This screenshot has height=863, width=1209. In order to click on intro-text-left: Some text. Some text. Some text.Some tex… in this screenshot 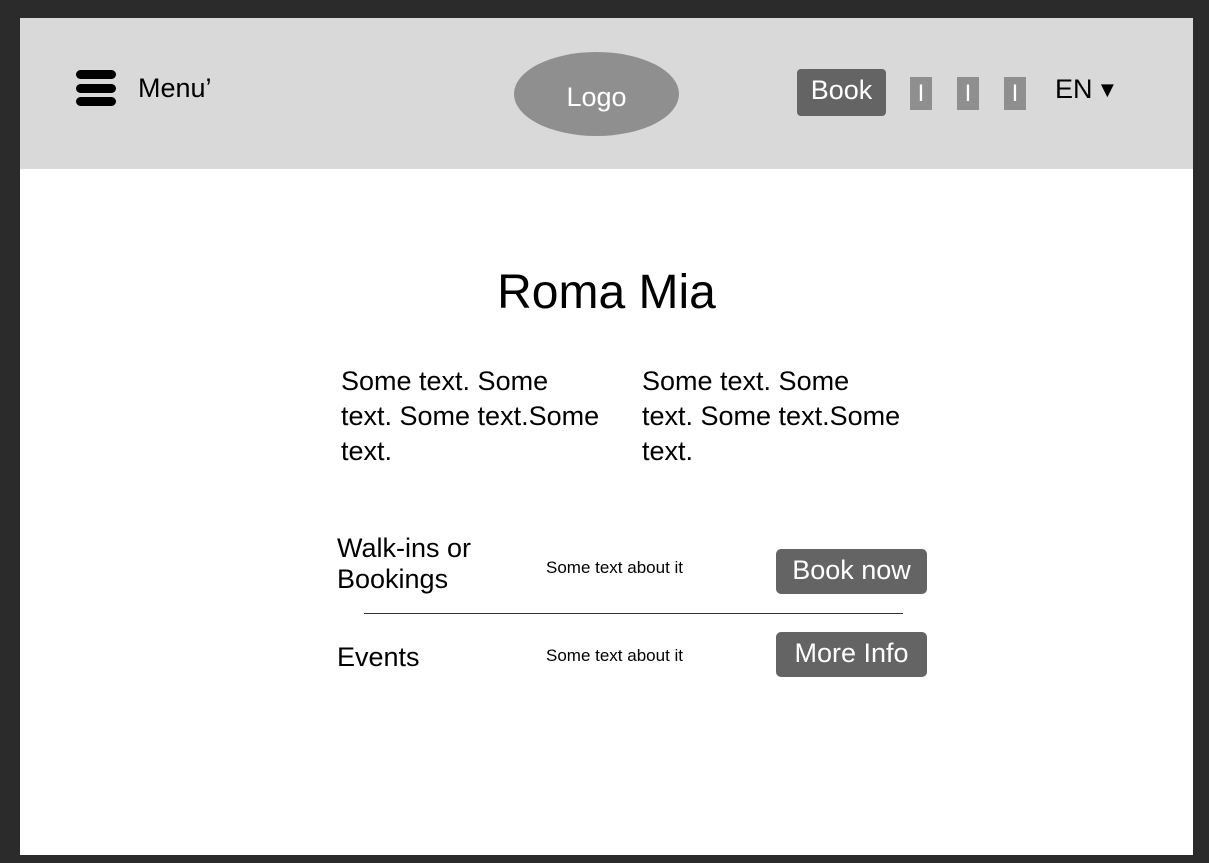, I will do `click(470, 416)`.